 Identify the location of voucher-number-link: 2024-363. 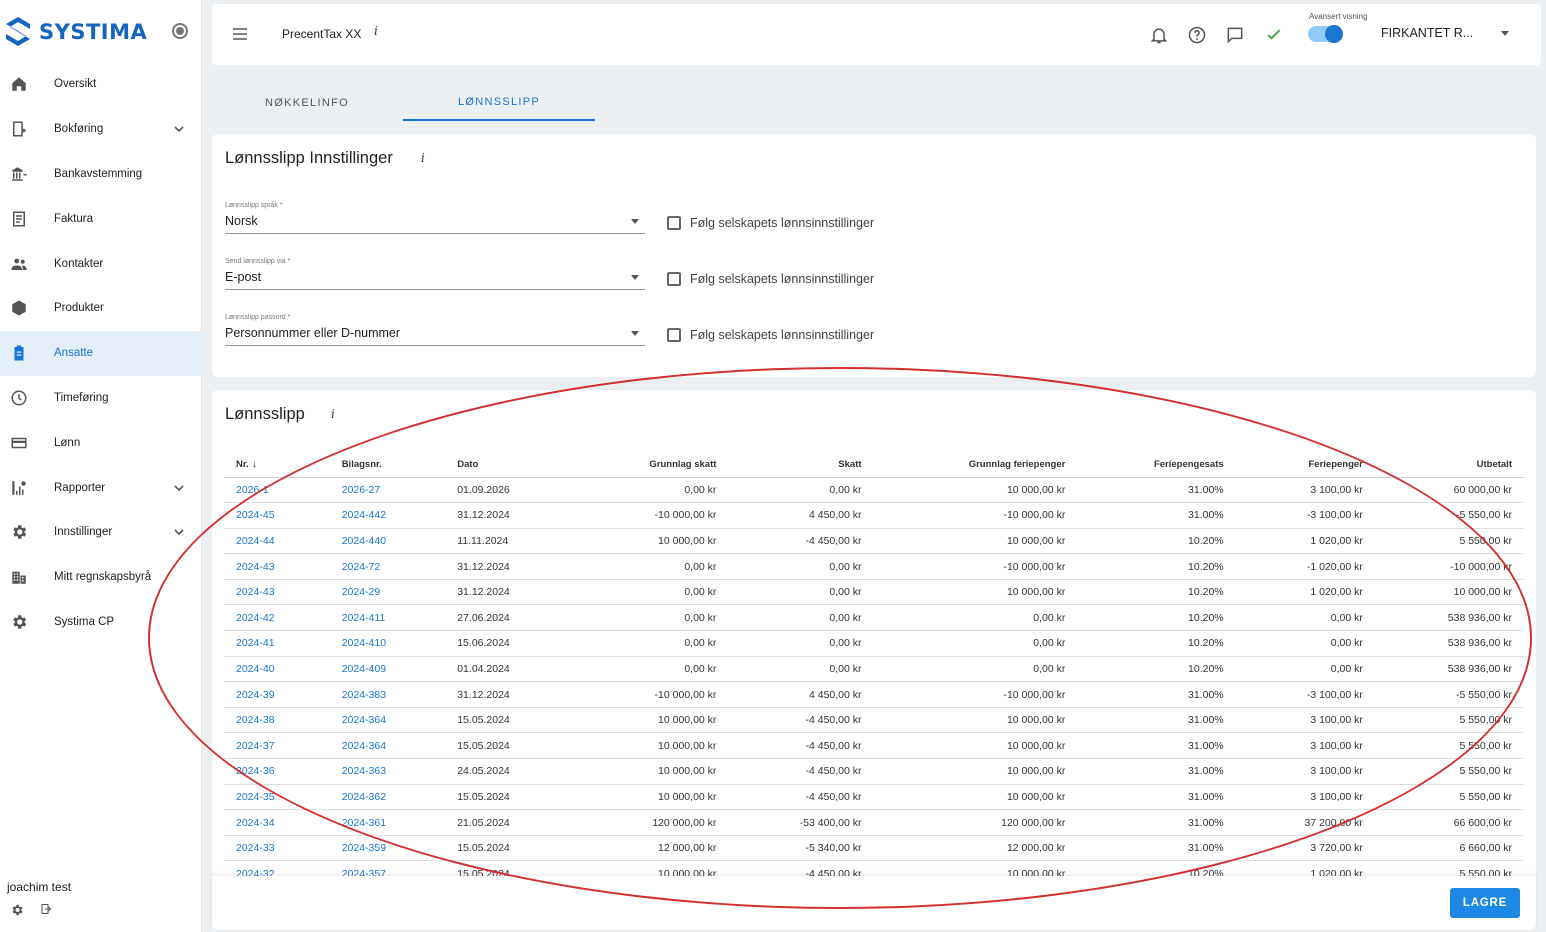
(364, 771).